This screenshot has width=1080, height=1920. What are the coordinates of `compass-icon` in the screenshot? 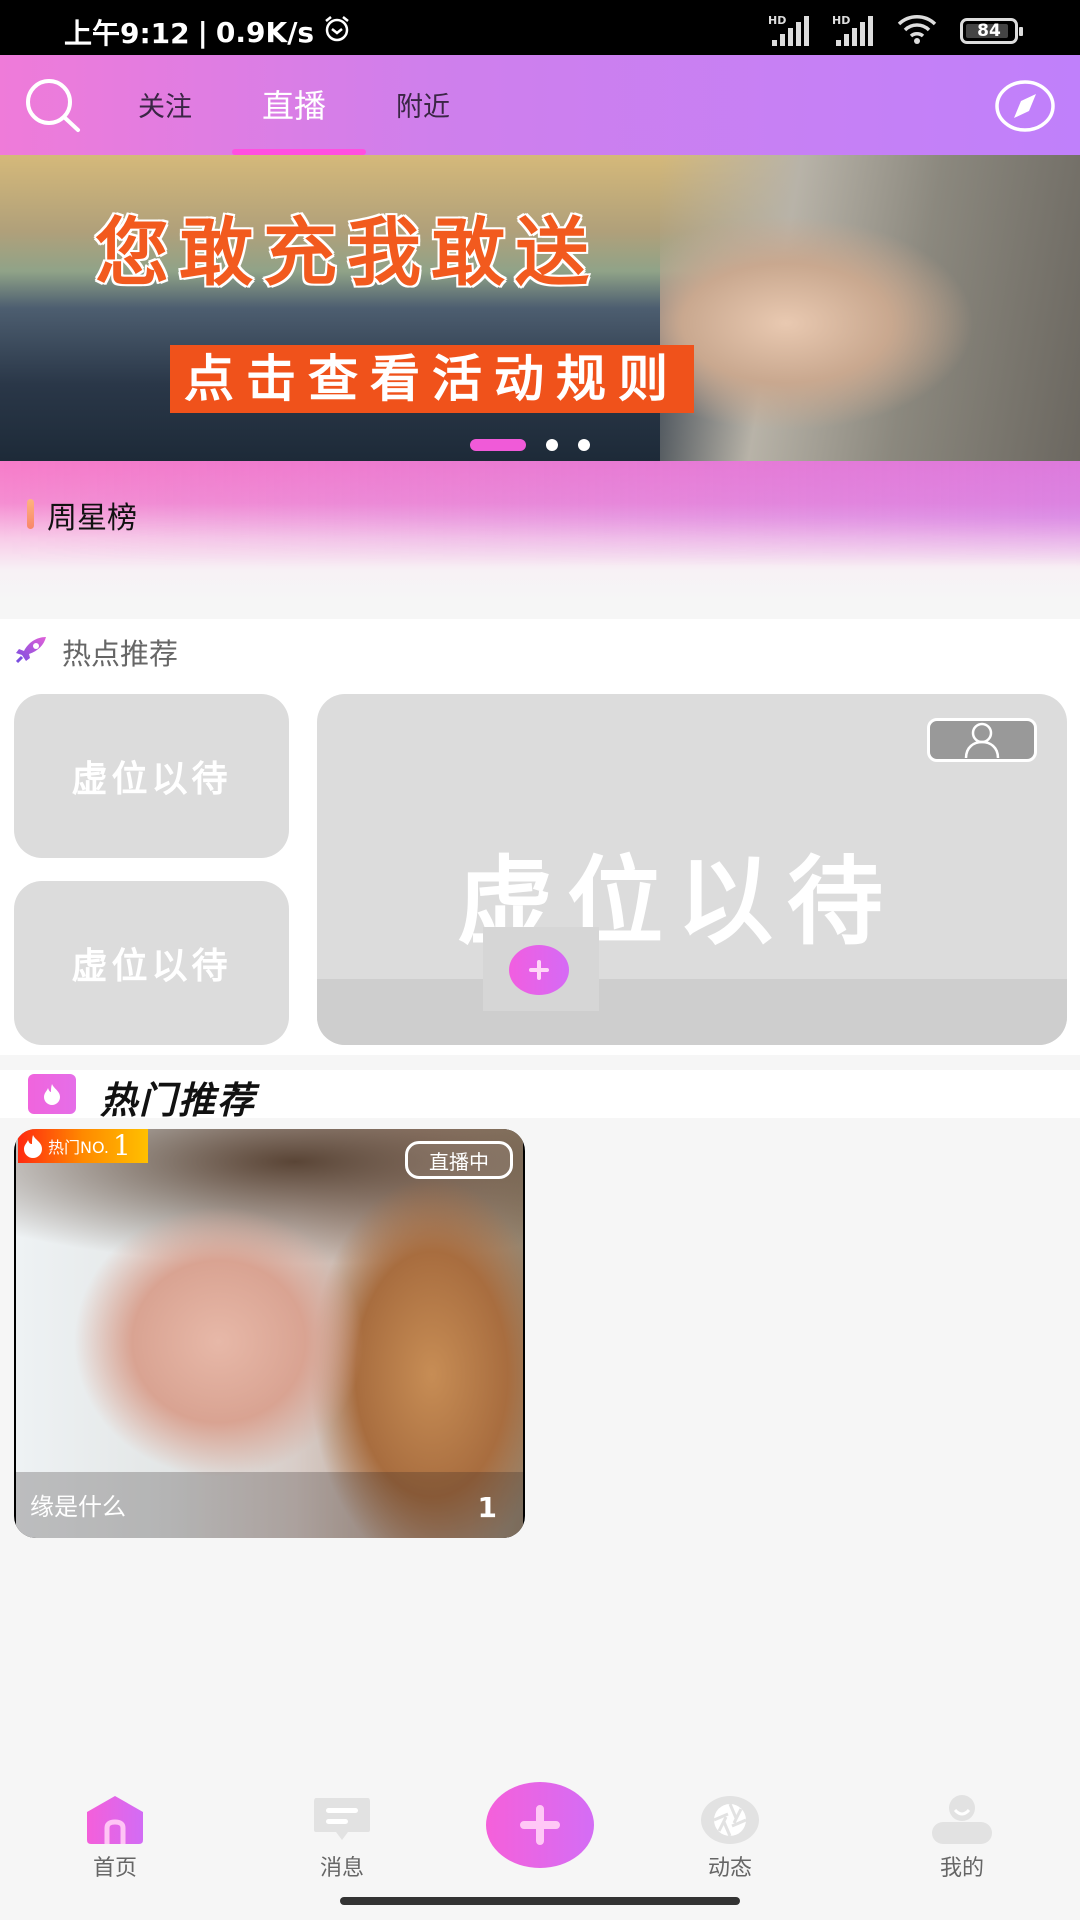 It's located at (1025, 106).